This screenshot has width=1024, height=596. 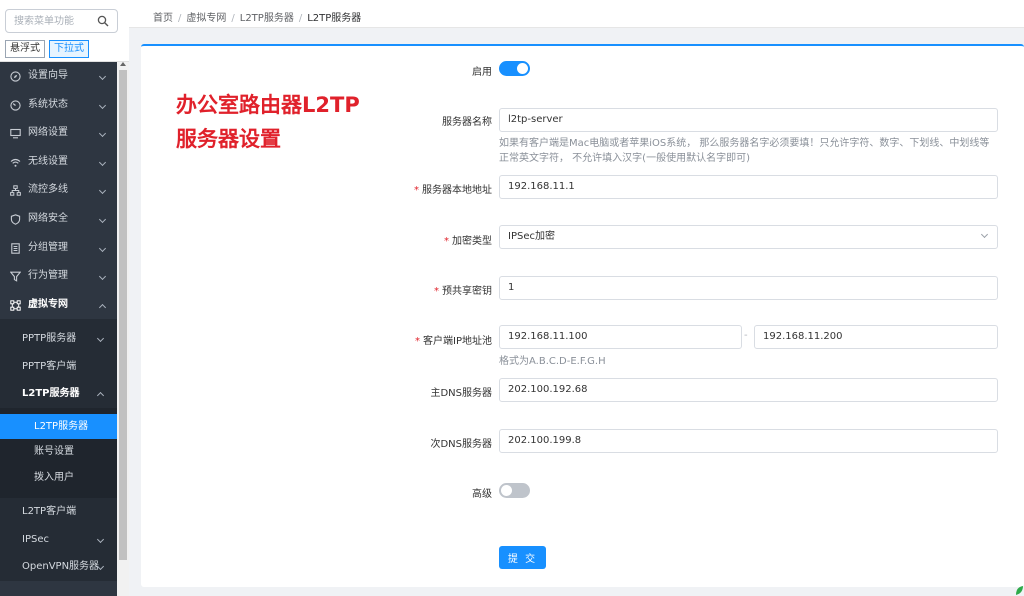 What do you see at coordinates (620, 337) in the screenshot?
I see `ip-pool-start-input: 192.168.11.100` at bounding box center [620, 337].